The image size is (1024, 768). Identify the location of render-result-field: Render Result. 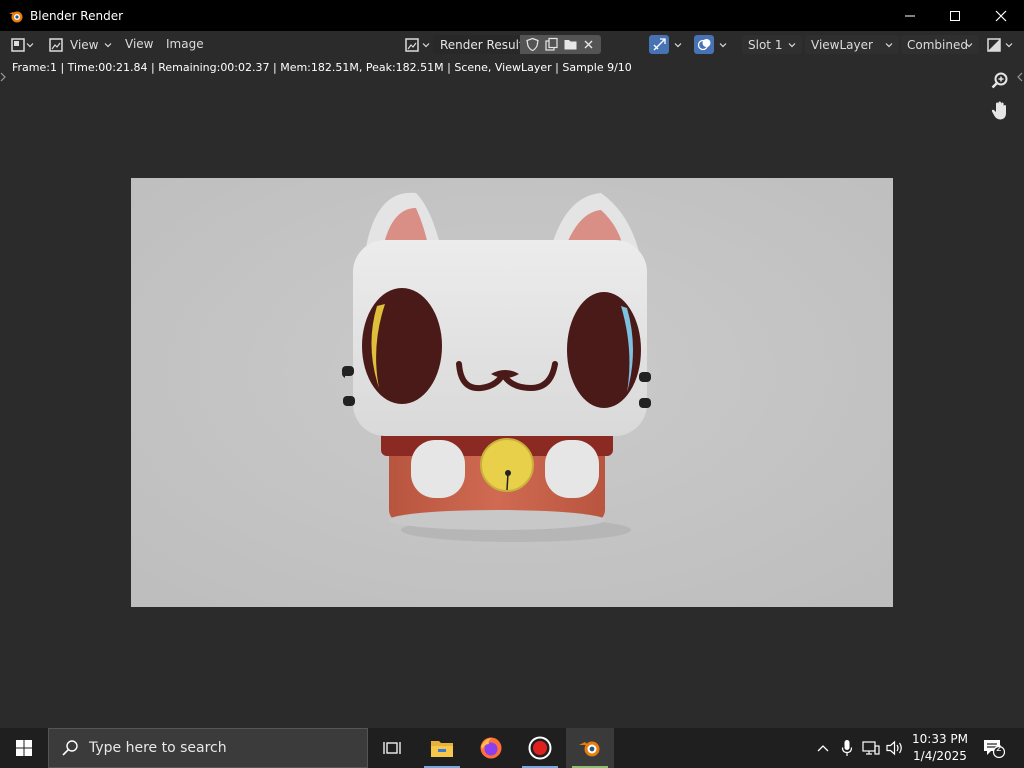
(517, 44).